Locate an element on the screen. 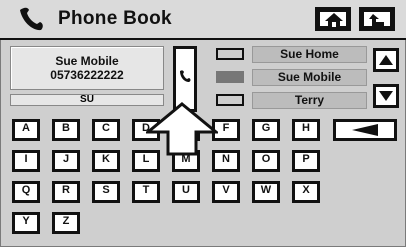  key-h: H is located at coordinates (306, 130).